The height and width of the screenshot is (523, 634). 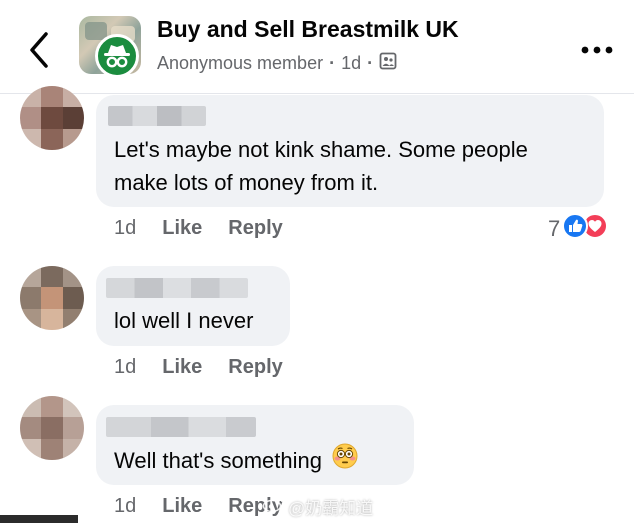 I want to click on comment-bubble: Well that's something, so click(x=255, y=445).